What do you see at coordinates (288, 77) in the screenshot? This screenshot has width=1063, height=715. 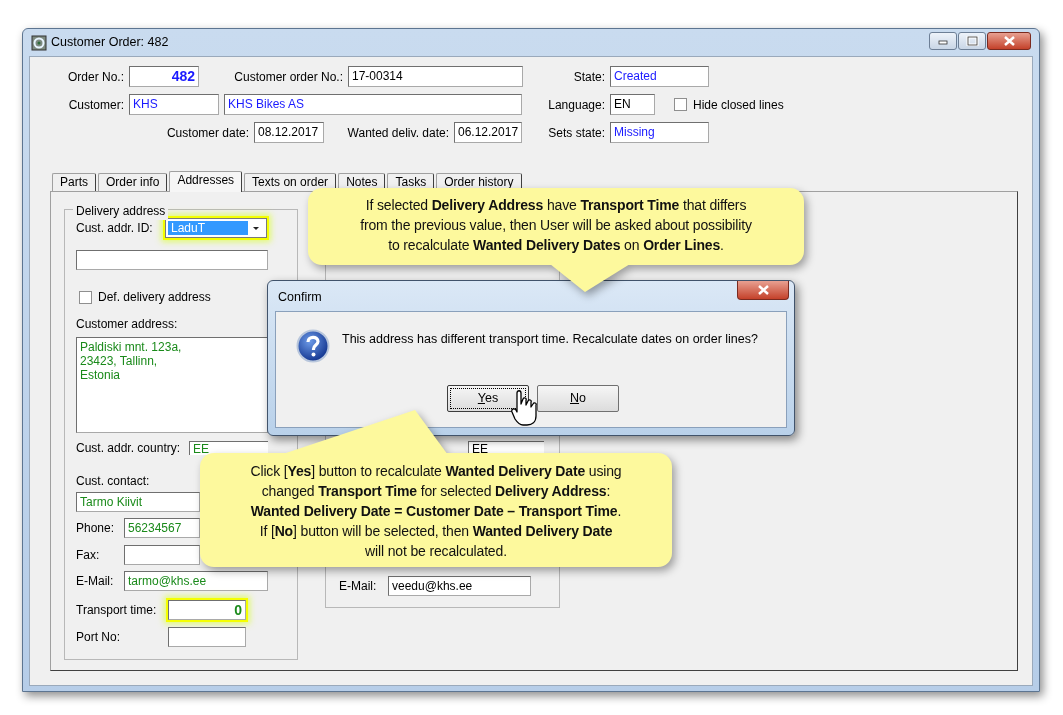 I see `field-label: Customer order No.:` at bounding box center [288, 77].